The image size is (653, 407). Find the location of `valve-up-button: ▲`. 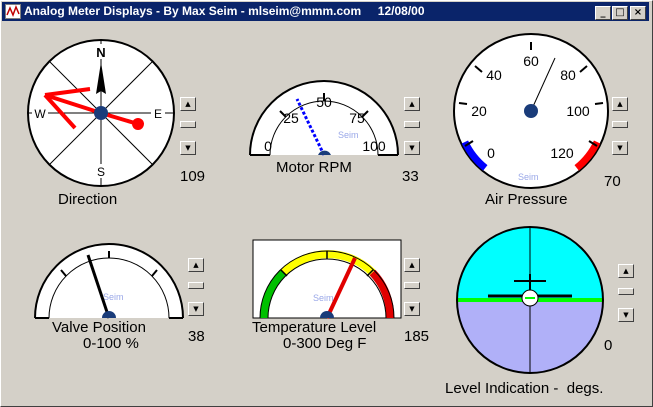

valve-up-button: ▲ is located at coordinates (196, 265).